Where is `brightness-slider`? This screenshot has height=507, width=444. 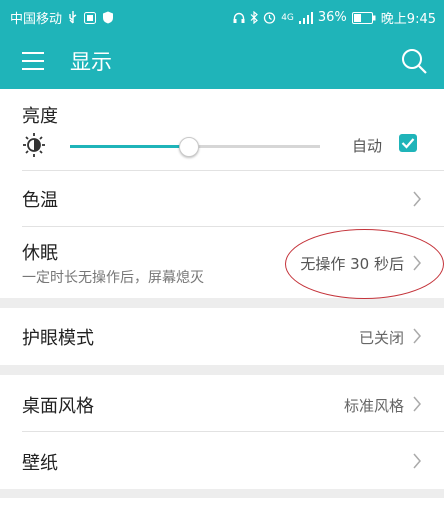
brightness-slider is located at coordinates (195, 147).